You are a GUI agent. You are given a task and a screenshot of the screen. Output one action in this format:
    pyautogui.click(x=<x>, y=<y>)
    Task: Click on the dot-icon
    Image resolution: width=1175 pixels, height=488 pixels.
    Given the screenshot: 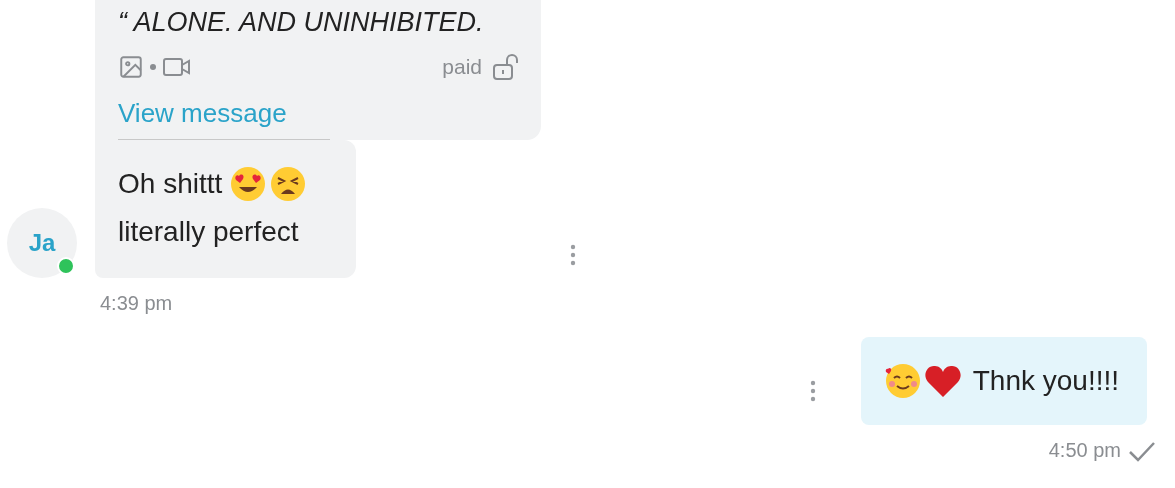 What is the action you would take?
    pyautogui.click(x=153, y=67)
    